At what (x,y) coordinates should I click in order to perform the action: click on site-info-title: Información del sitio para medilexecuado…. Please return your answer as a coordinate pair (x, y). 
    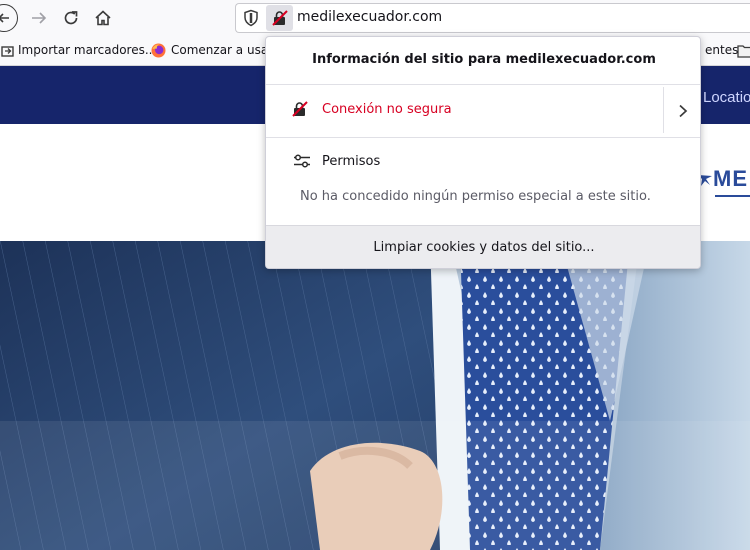
    Looking at the image, I should click on (484, 59).